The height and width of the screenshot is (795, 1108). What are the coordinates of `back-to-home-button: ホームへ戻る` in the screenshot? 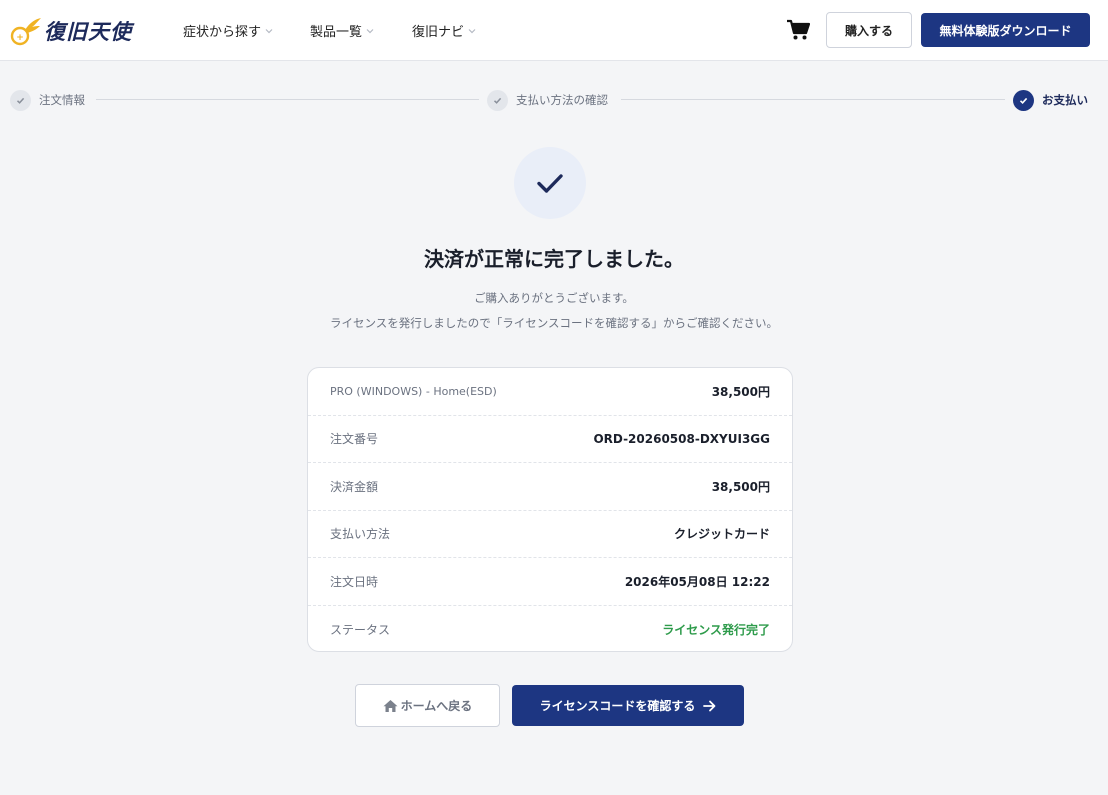 It's located at (427, 705).